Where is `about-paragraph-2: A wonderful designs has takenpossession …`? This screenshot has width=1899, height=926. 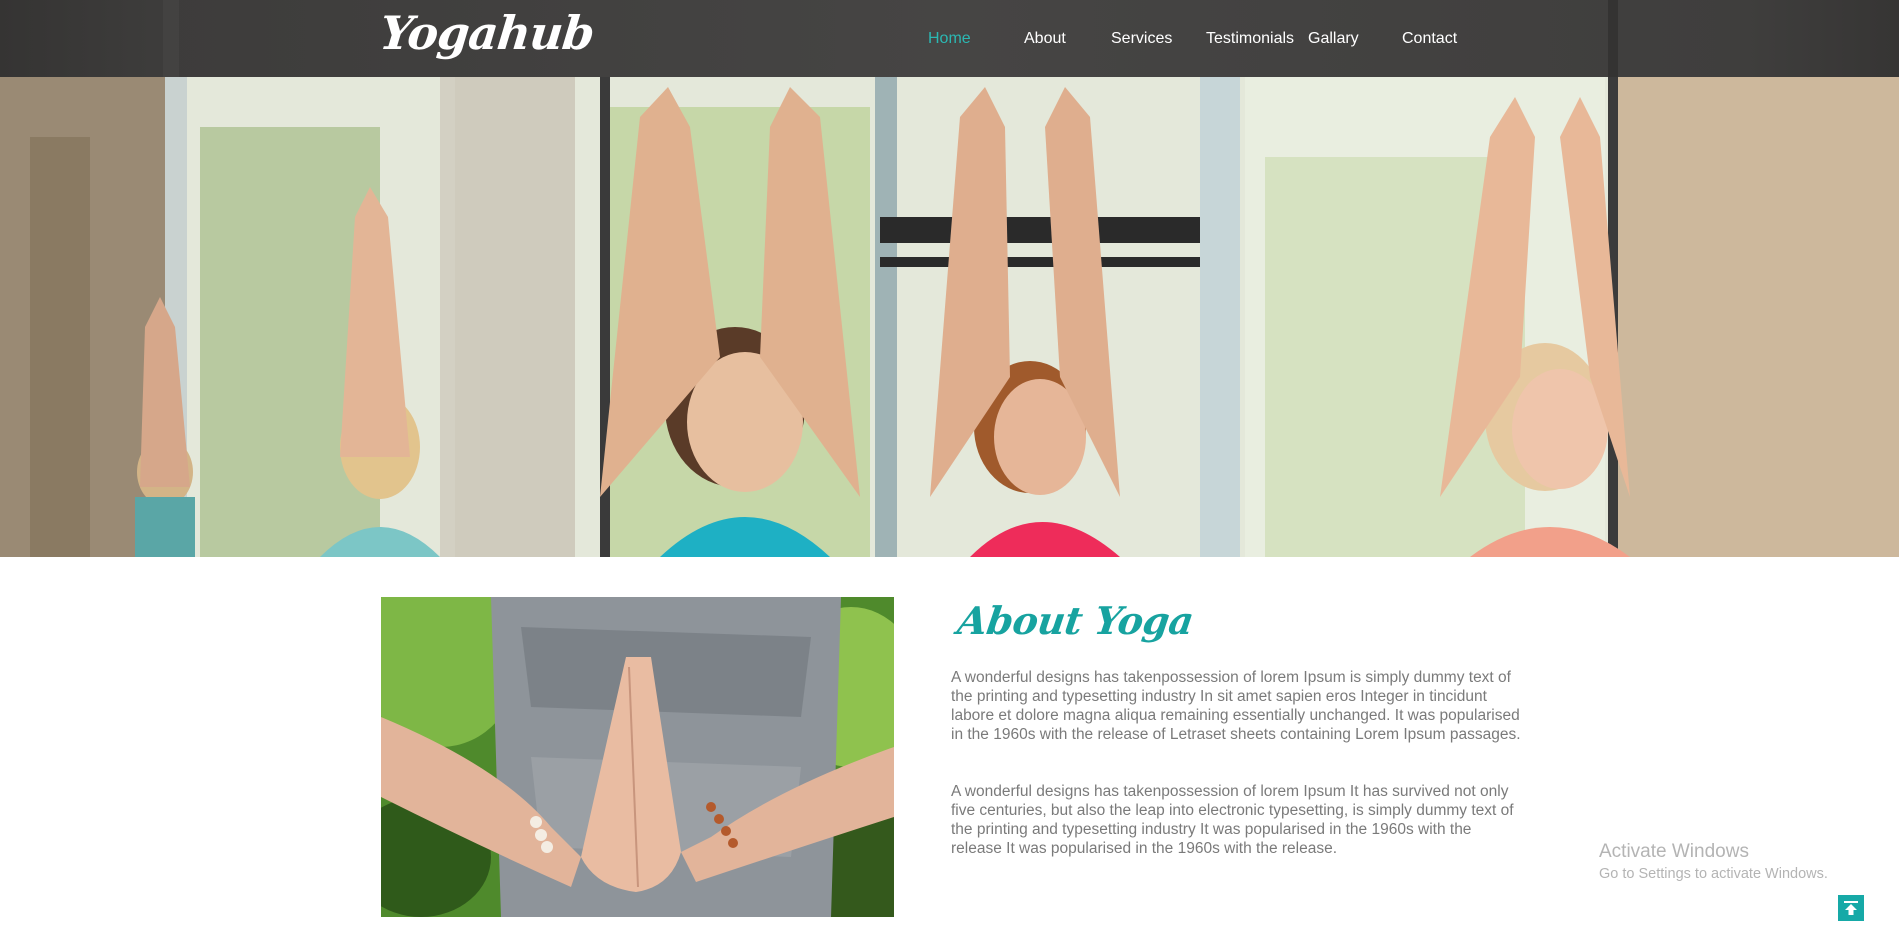 about-paragraph-2: A wonderful designs has takenpossession … is located at coordinates (1232, 820).